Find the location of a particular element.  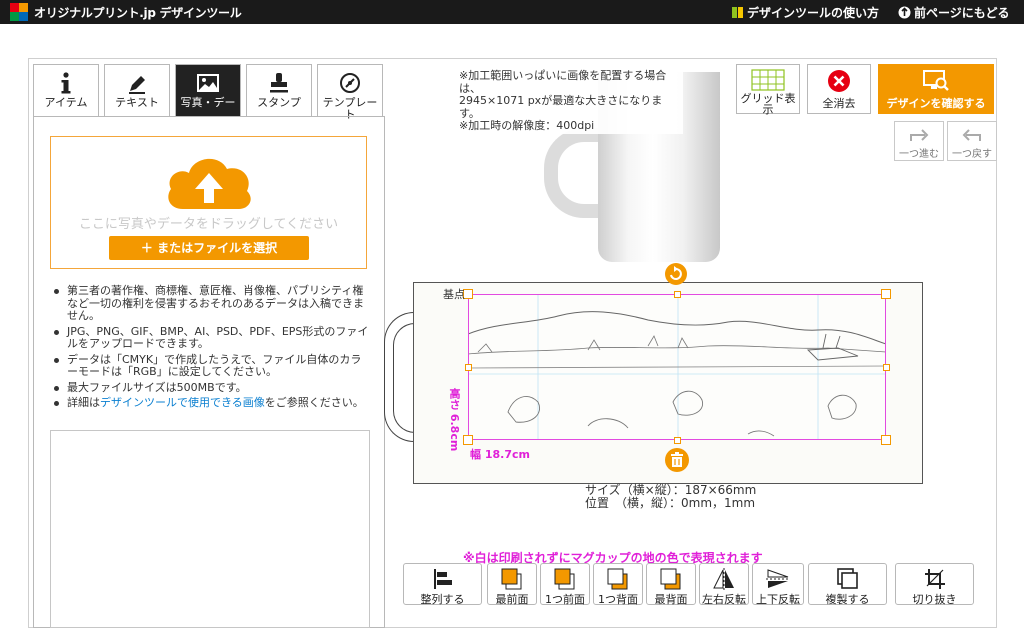

position-readout: 位置 （横，縦）：0mm，1mm is located at coordinates (670, 503).